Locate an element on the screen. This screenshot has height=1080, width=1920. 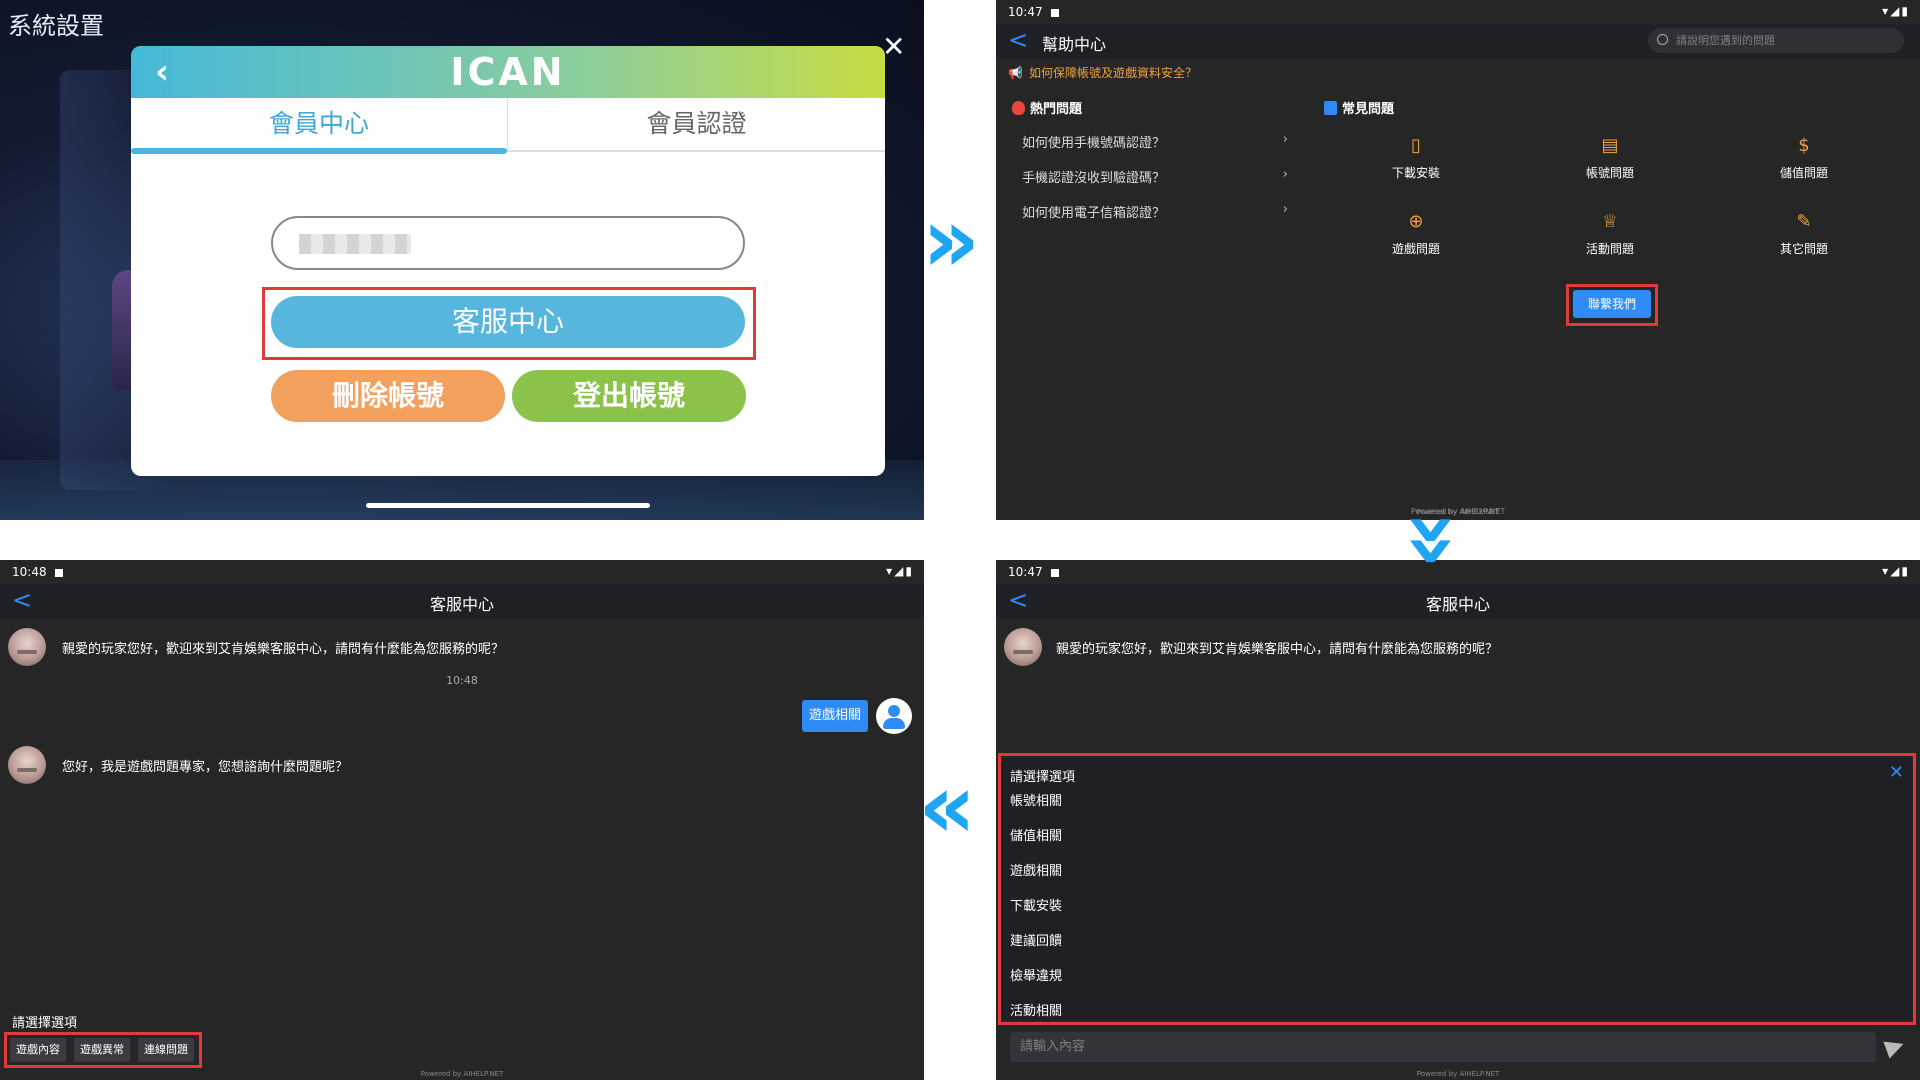
user-head-icon is located at coordinates (894, 711).